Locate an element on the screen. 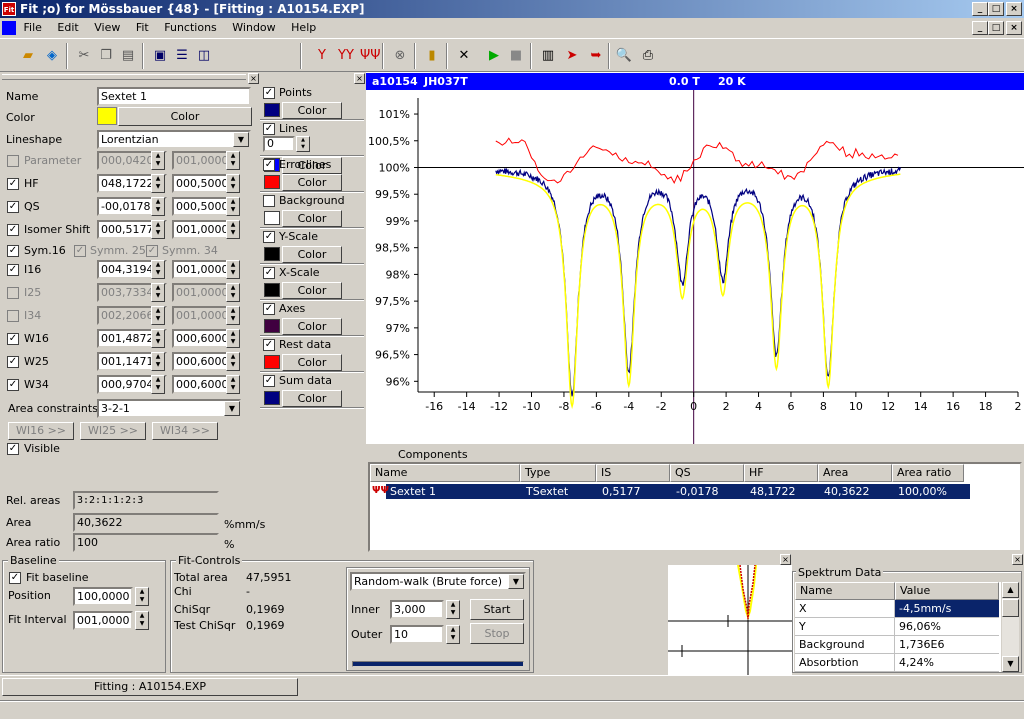 The image size is (1024, 719). fit-interval-field: 001,0000 is located at coordinates (103, 620).